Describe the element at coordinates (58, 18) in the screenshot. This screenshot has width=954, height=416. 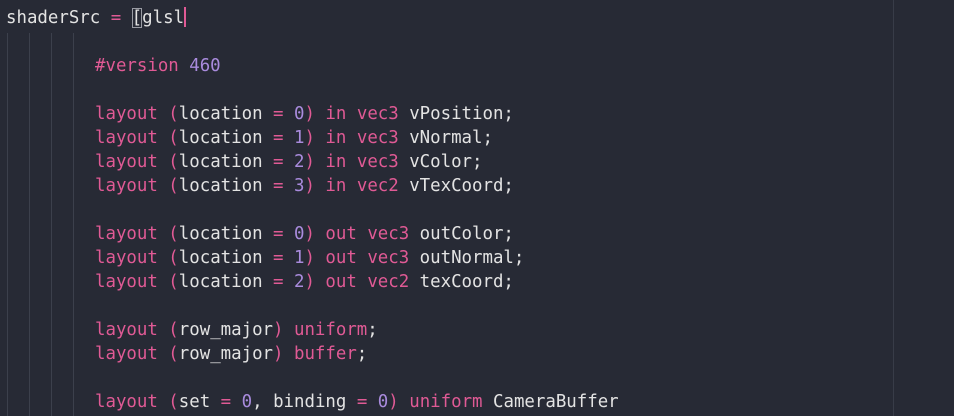
I see `code-token: shaderSrc` at that location.